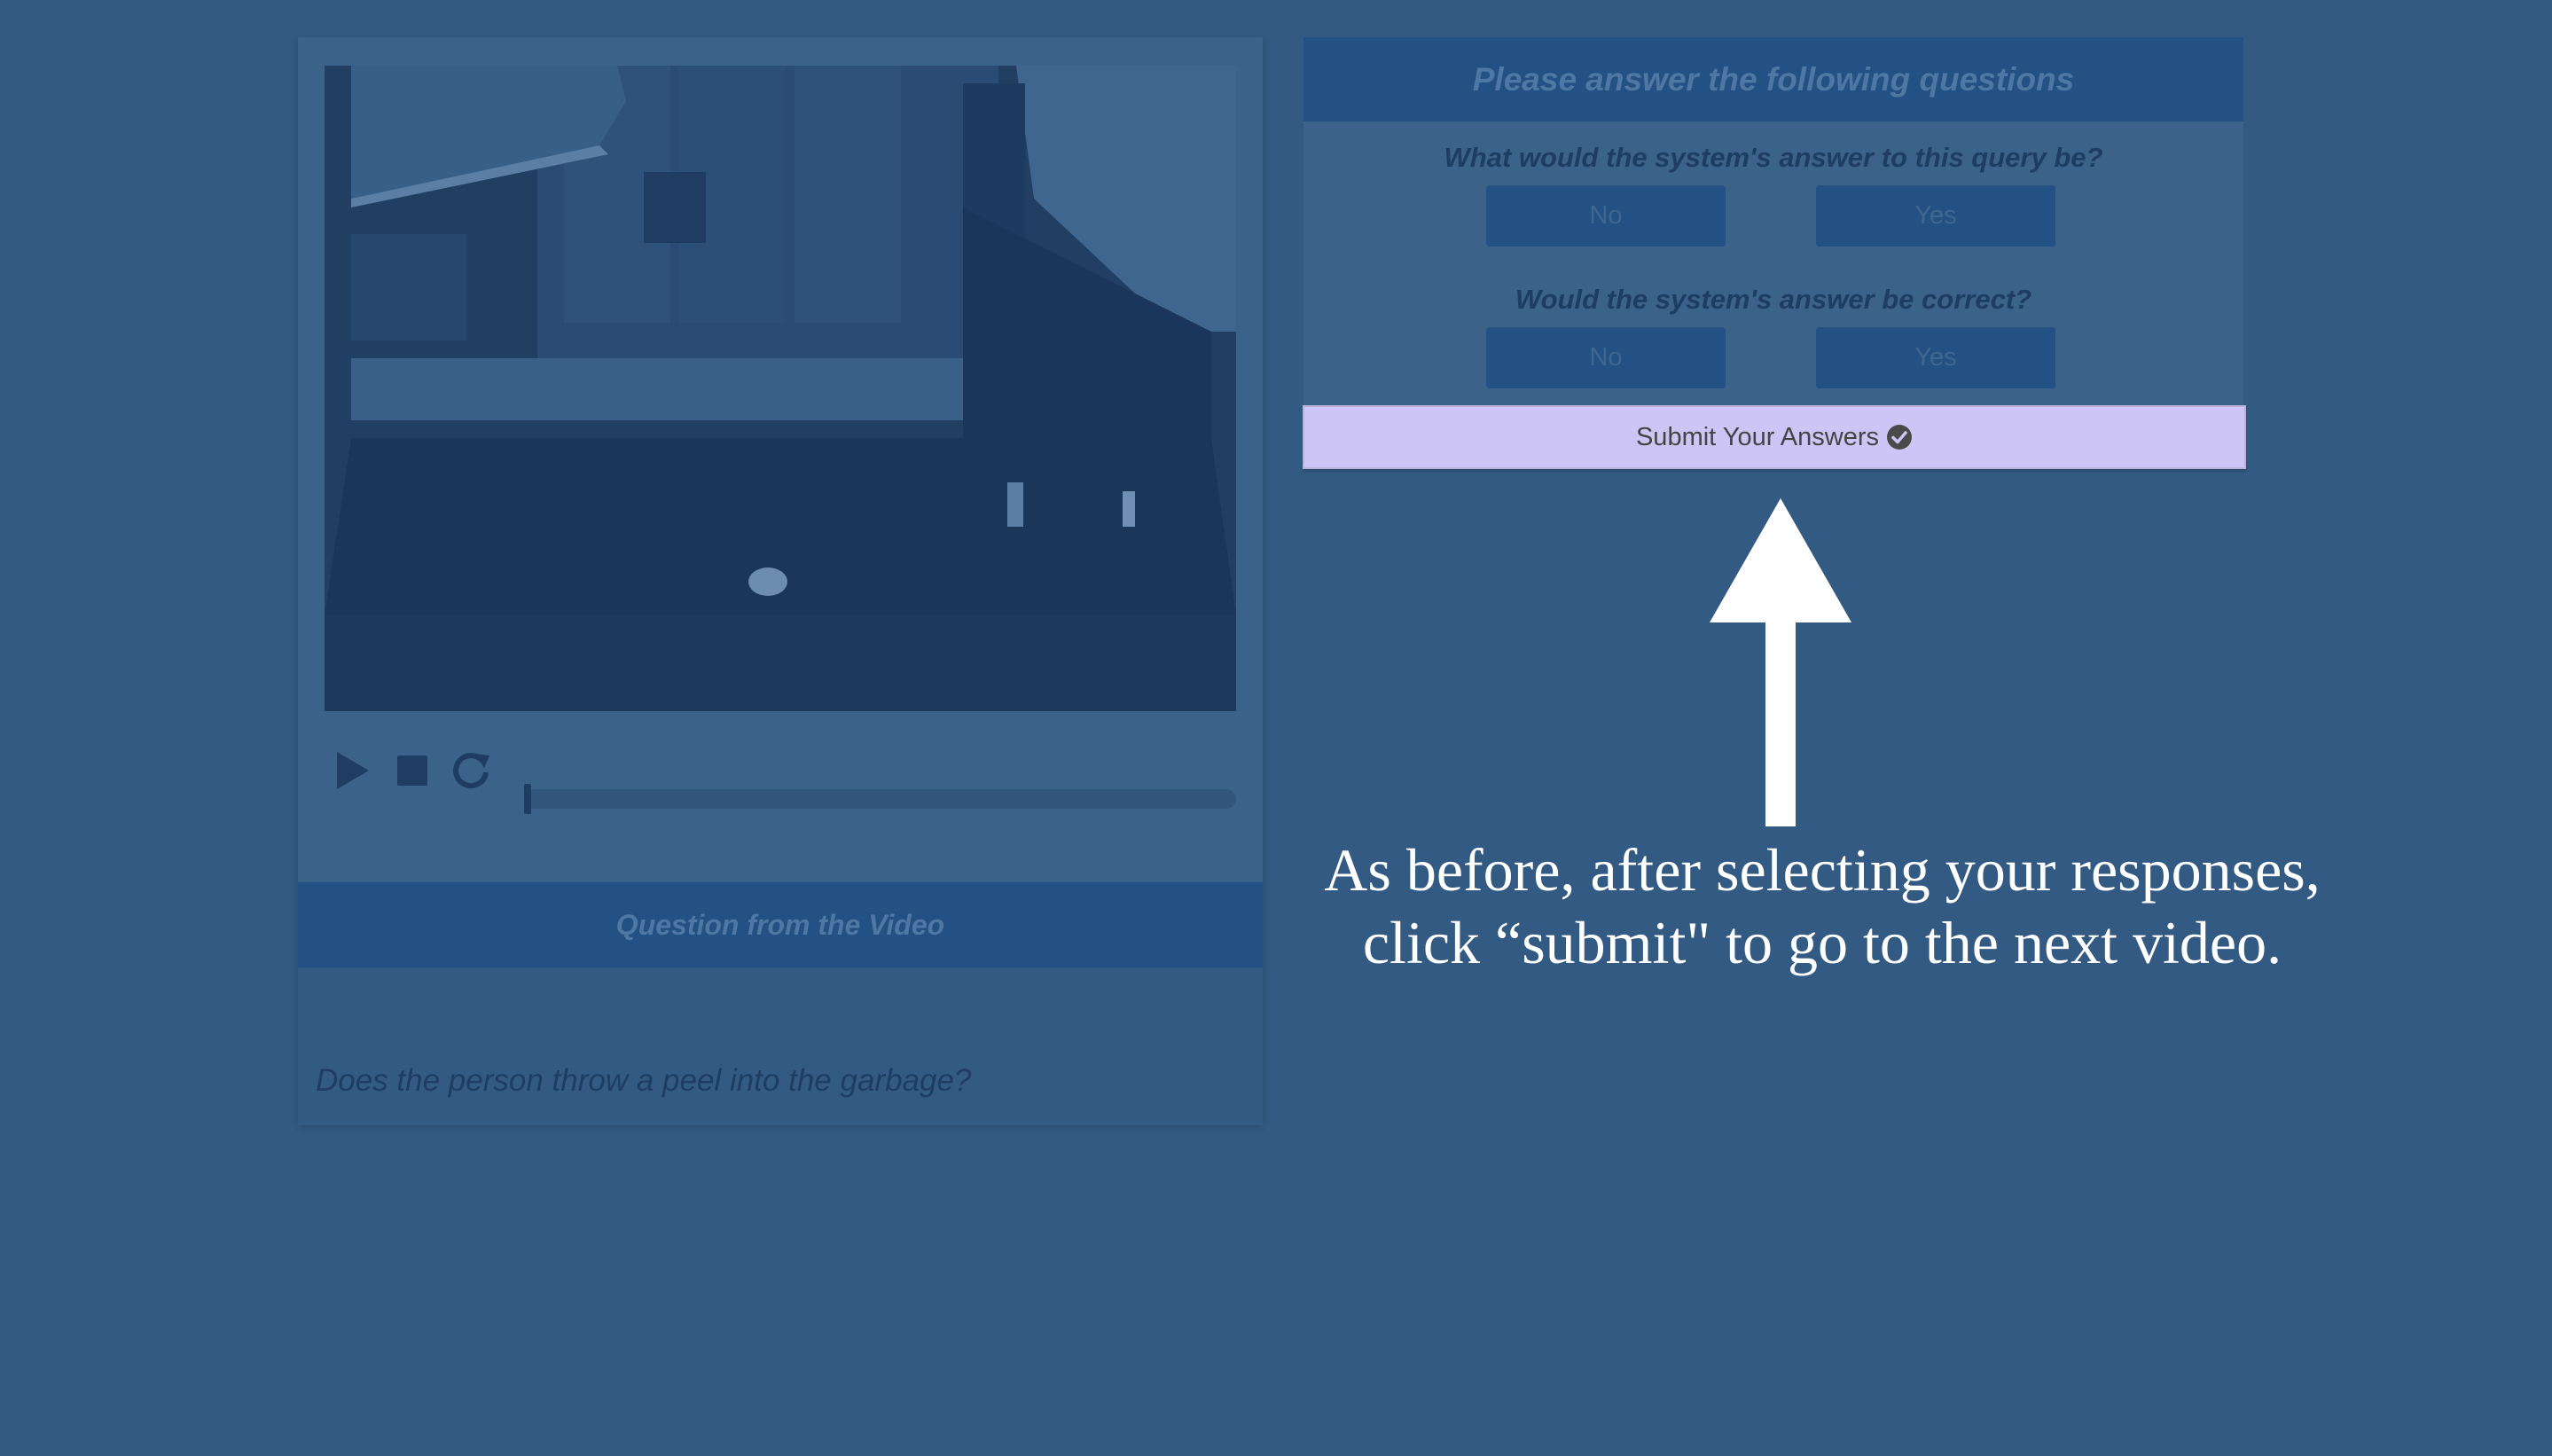  I want to click on submit-button: Submit Your Answers, so click(1774, 437).